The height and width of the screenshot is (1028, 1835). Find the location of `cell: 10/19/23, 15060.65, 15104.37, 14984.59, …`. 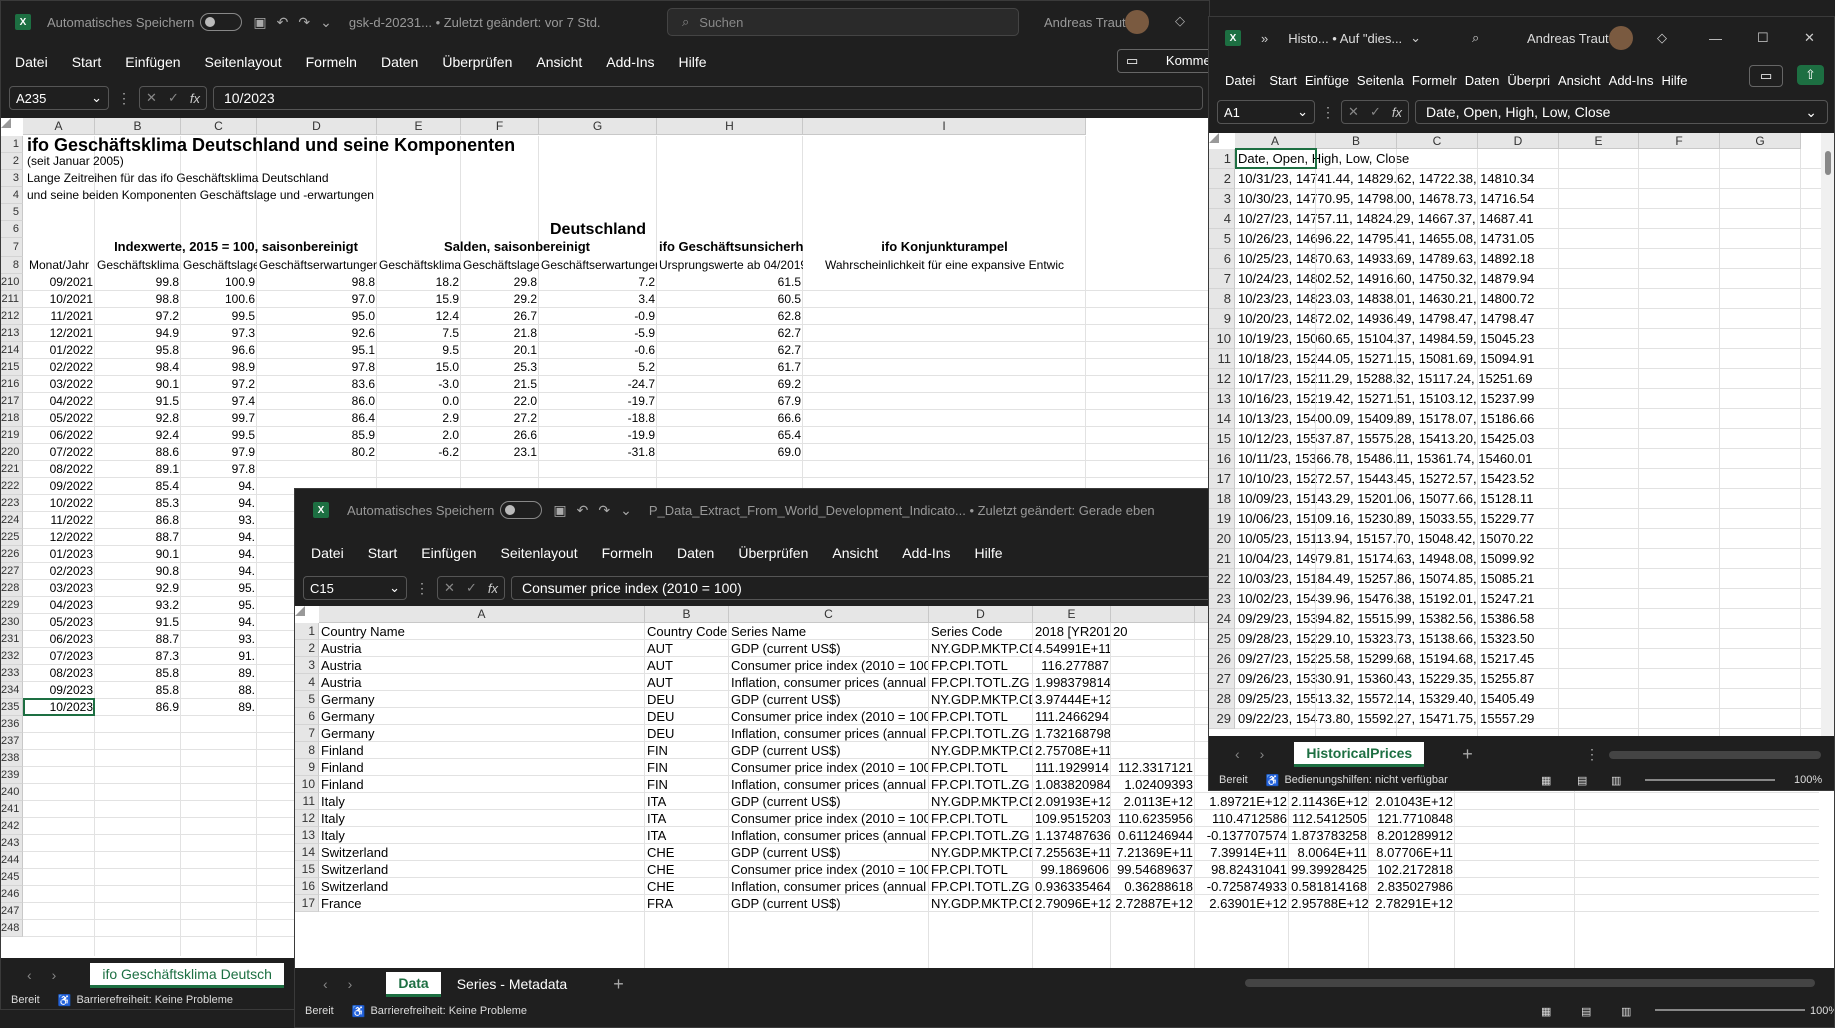

cell: 10/19/23, 15060.65, 15104.37, 14984.59, … is located at coordinates (1516, 339).